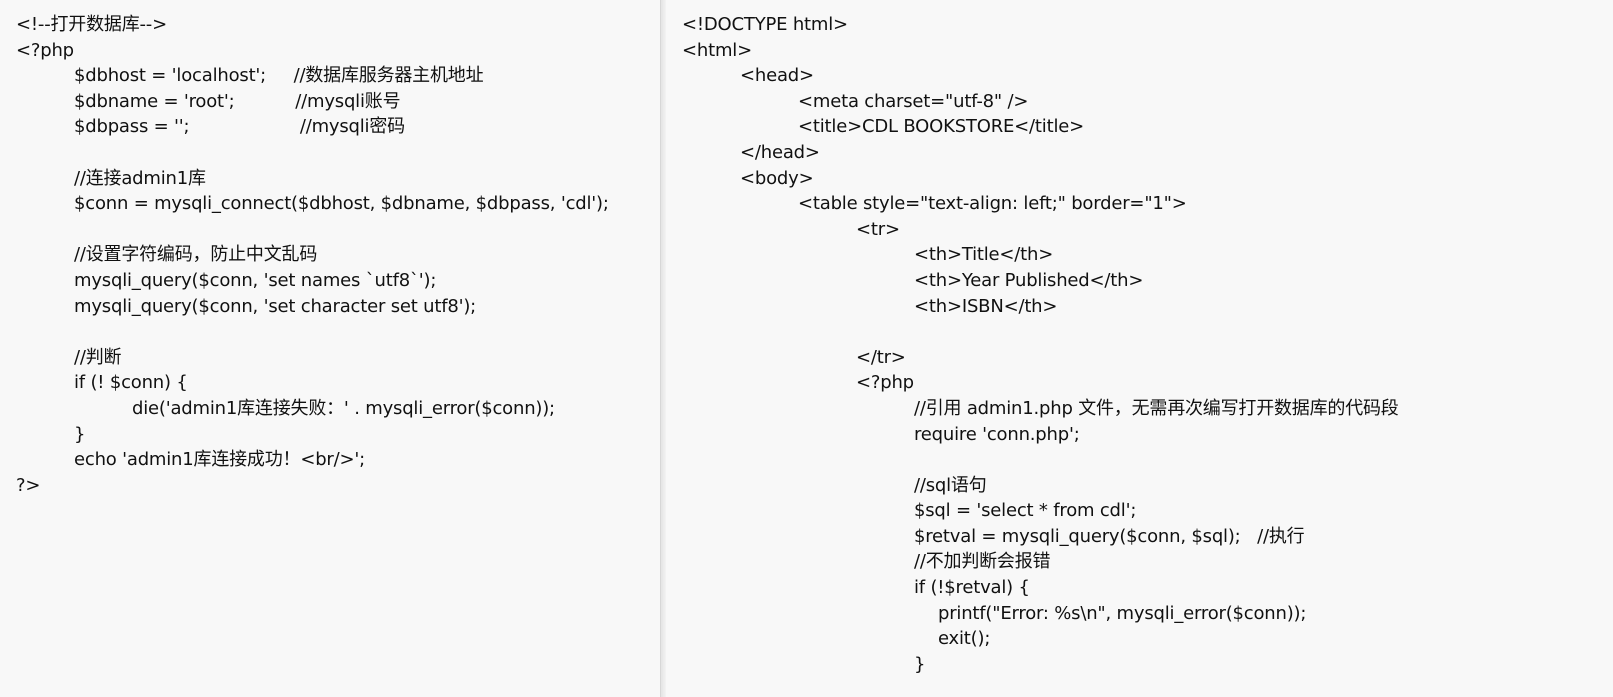 Image resolution: width=1613 pixels, height=697 pixels. Describe the element at coordinates (28, 485) in the screenshot. I see `code-line: ?>` at that location.